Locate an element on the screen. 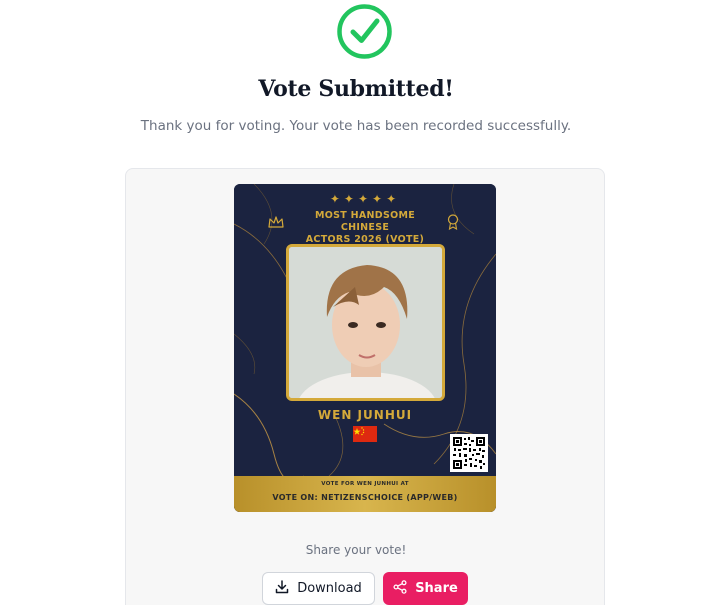 The width and height of the screenshot is (712, 605). award-ribbon-icon is located at coordinates (453, 224).